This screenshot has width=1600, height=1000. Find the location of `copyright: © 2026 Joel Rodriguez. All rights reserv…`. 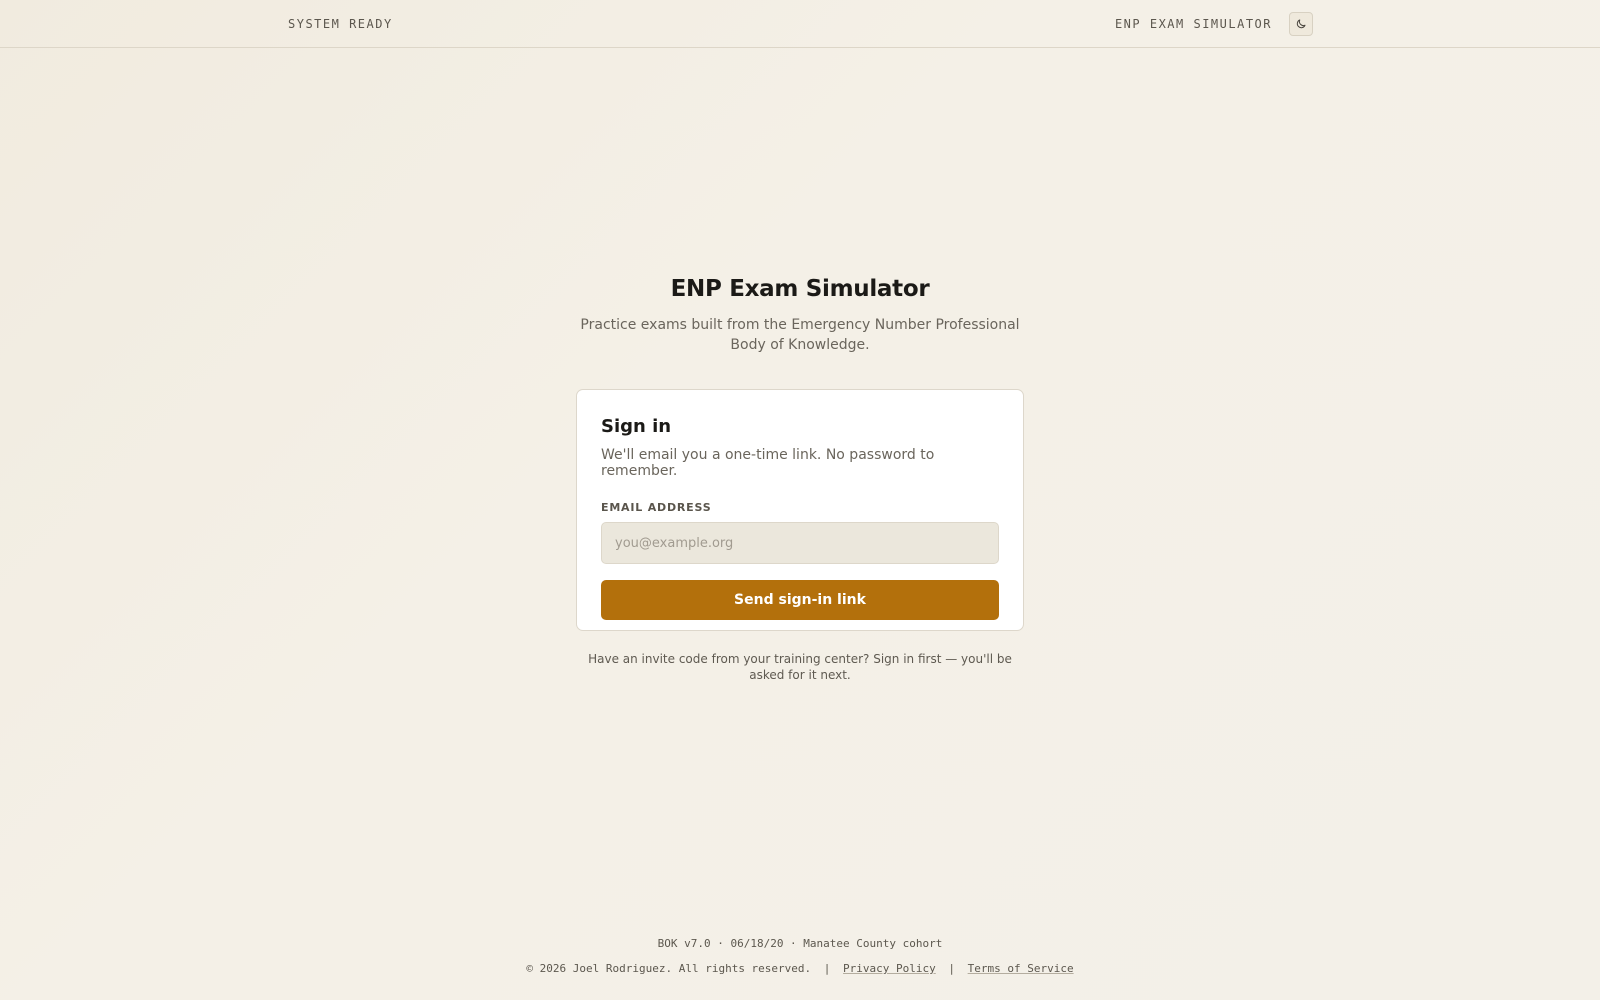

copyright: © 2026 Joel Rodriguez. All rights reserv… is located at coordinates (669, 968).